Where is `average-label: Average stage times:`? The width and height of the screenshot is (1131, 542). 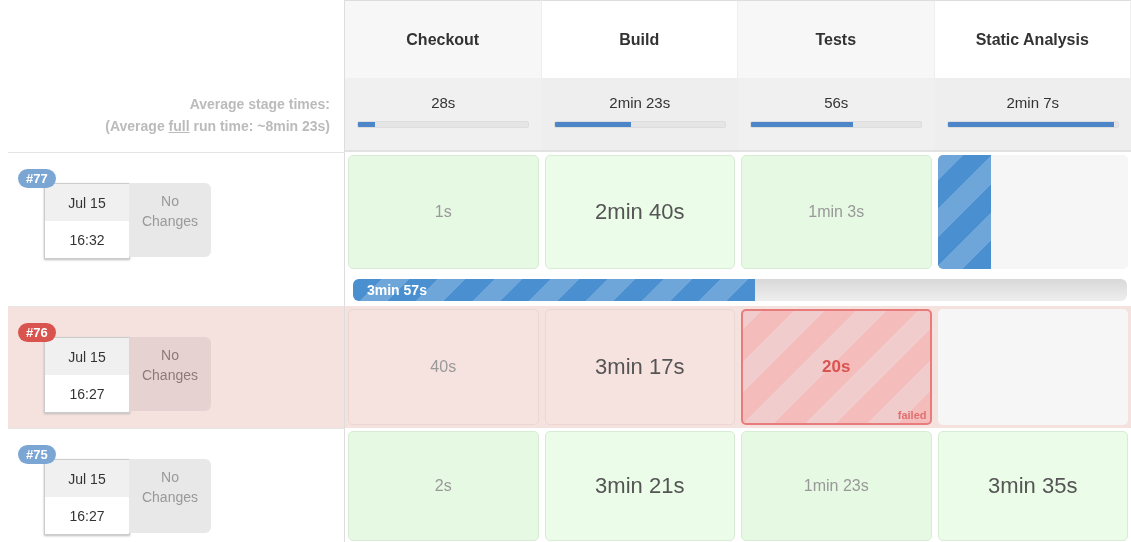
average-label: Average stage times: is located at coordinates (259, 104).